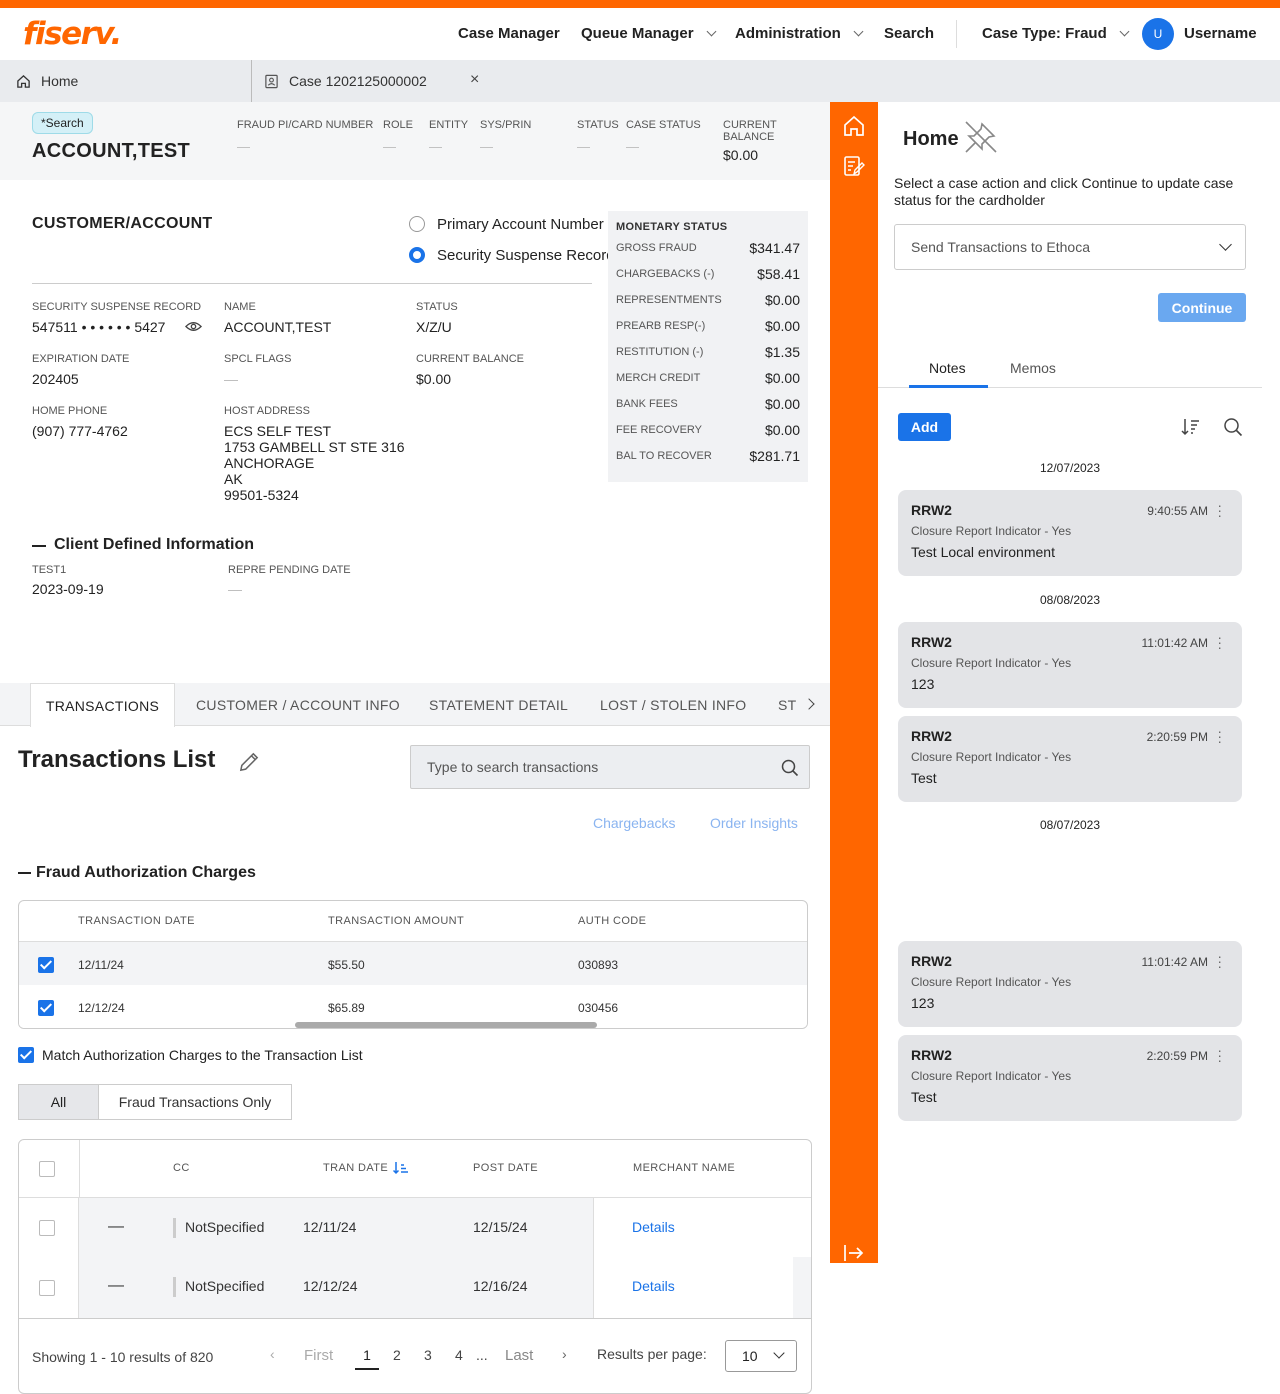  Describe the element at coordinates (428, 1355) in the screenshot. I see `page-3: 3` at that location.